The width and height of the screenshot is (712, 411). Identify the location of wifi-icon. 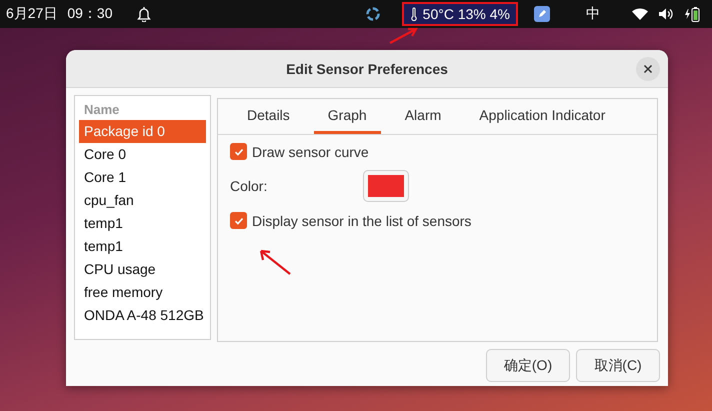
(640, 14).